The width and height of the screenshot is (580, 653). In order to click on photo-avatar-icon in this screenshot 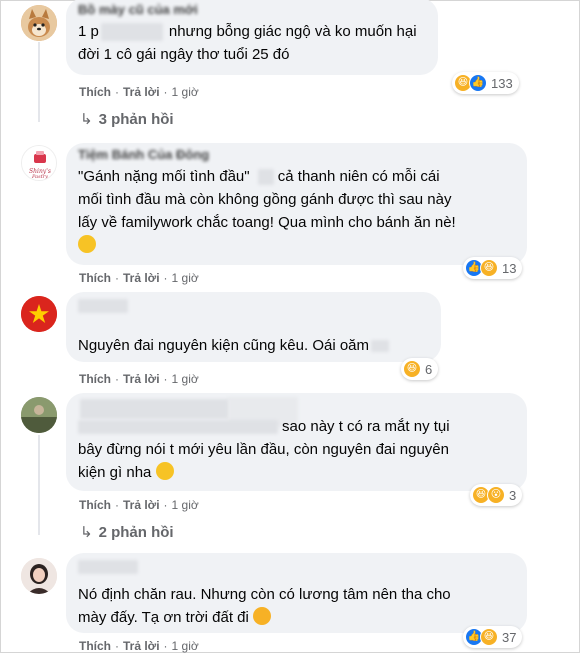, I will do `click(39, 415)`.